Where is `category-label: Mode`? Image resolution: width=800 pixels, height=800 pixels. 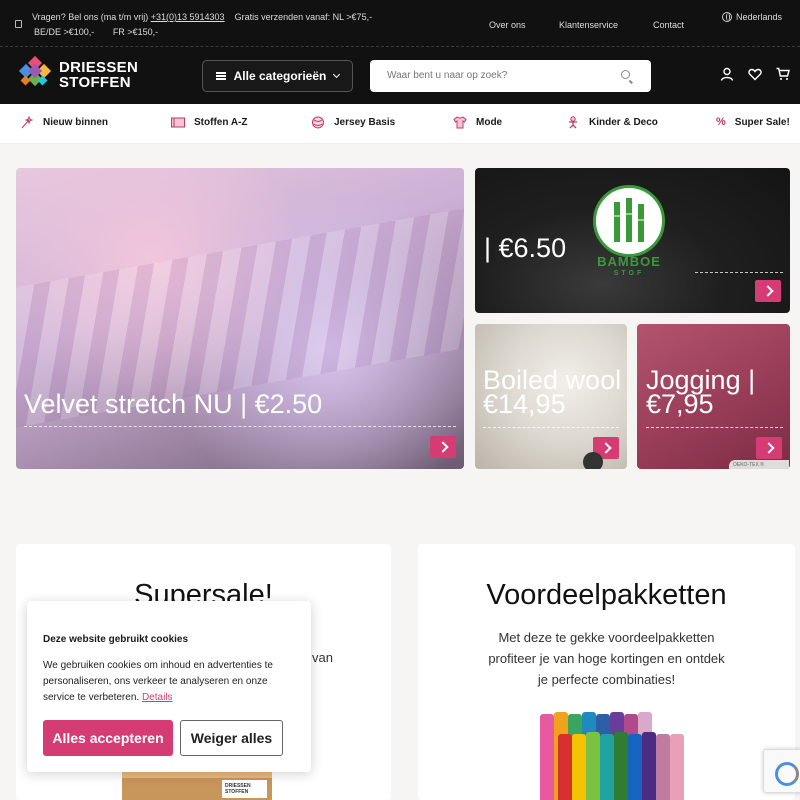 category-label: Mode is located at coordinates (489, 122).